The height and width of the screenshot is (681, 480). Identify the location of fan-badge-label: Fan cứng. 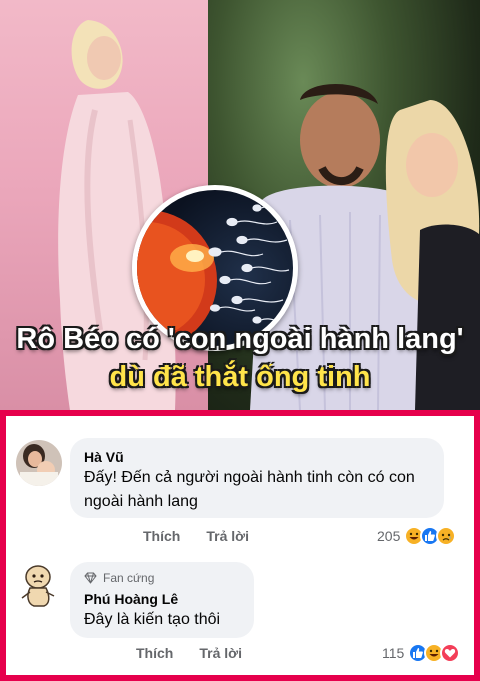
(129, 578).